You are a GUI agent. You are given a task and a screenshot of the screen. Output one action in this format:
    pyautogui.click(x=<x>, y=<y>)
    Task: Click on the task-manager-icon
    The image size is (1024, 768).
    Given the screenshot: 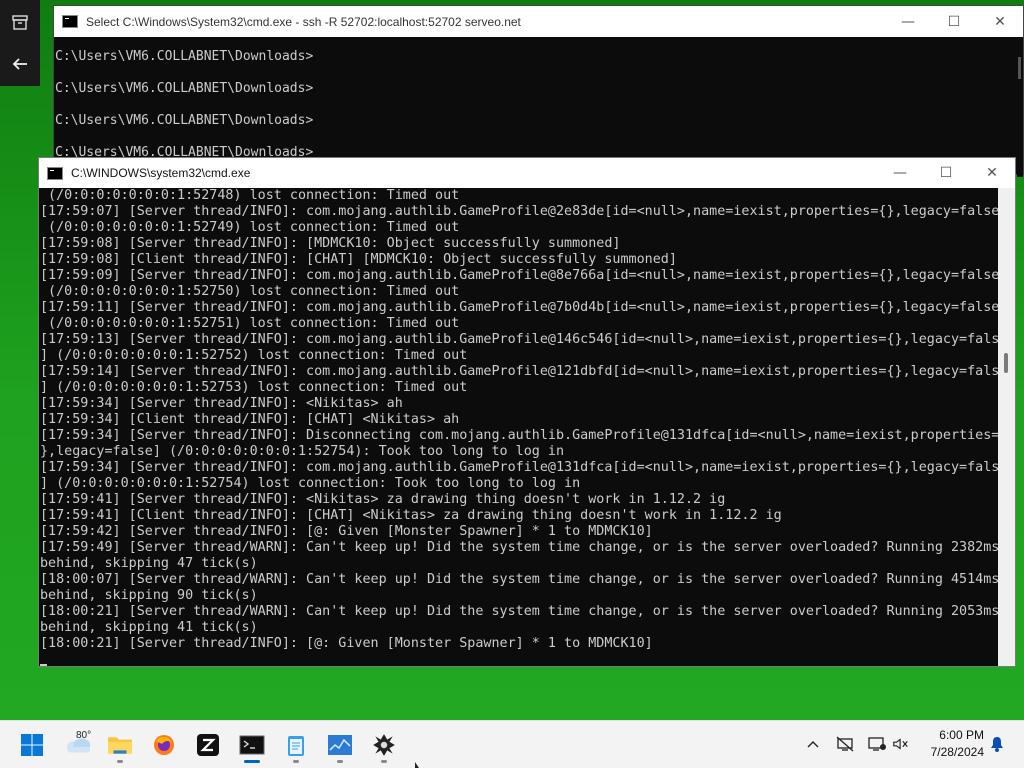 What is the action you would take?
    pyautogui.click(x=340, y=745)
    